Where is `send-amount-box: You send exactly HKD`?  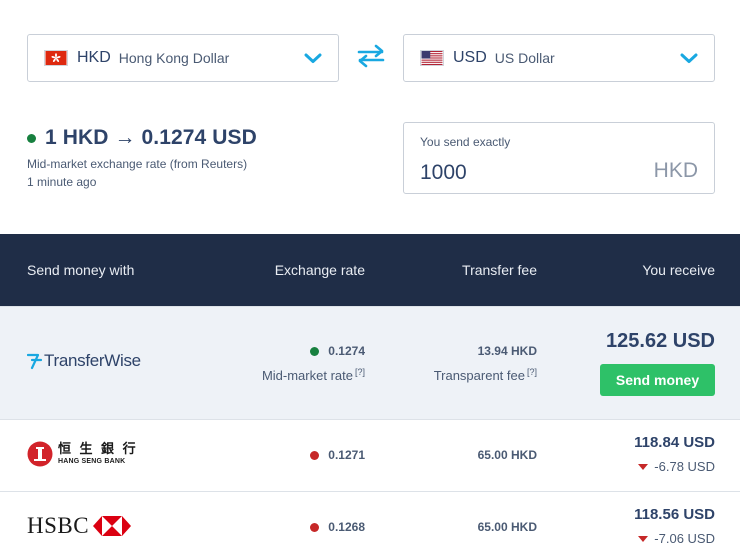
send-amount-box: You send exactly HKD is located at coordinates (559, 158).